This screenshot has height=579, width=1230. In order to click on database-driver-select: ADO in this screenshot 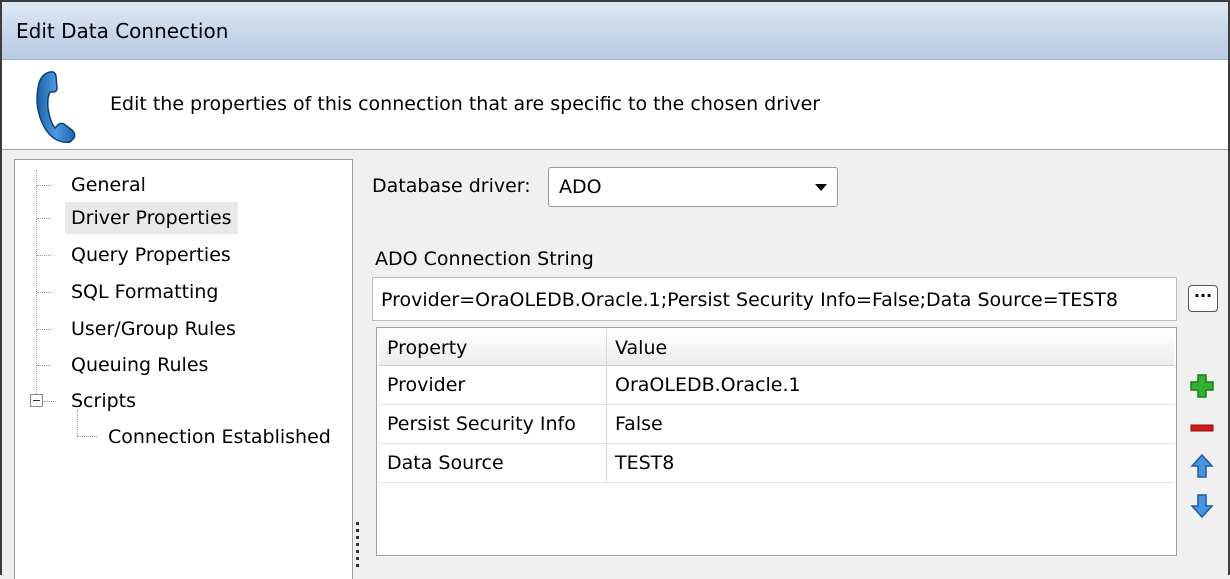, I will do `click(693, 187)`.